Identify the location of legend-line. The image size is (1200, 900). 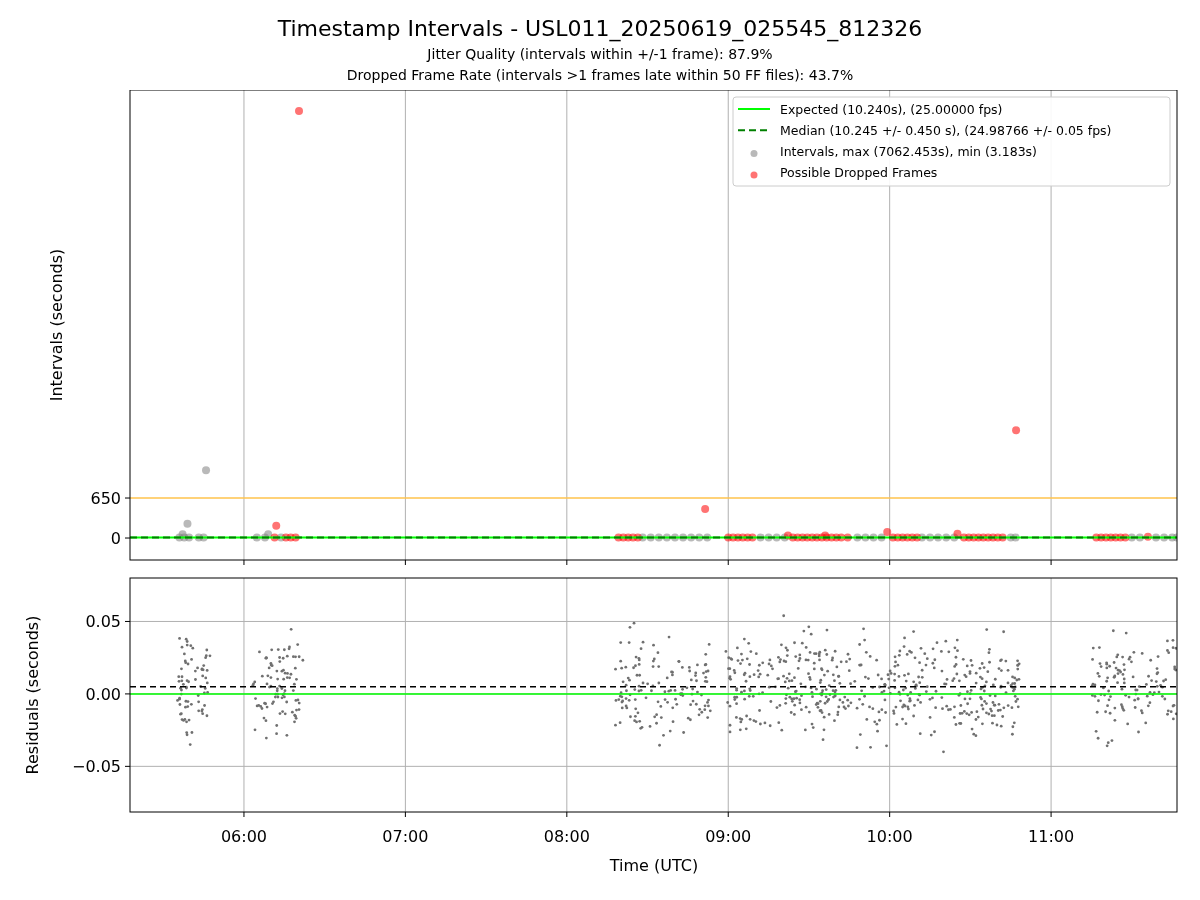
(754, 109).